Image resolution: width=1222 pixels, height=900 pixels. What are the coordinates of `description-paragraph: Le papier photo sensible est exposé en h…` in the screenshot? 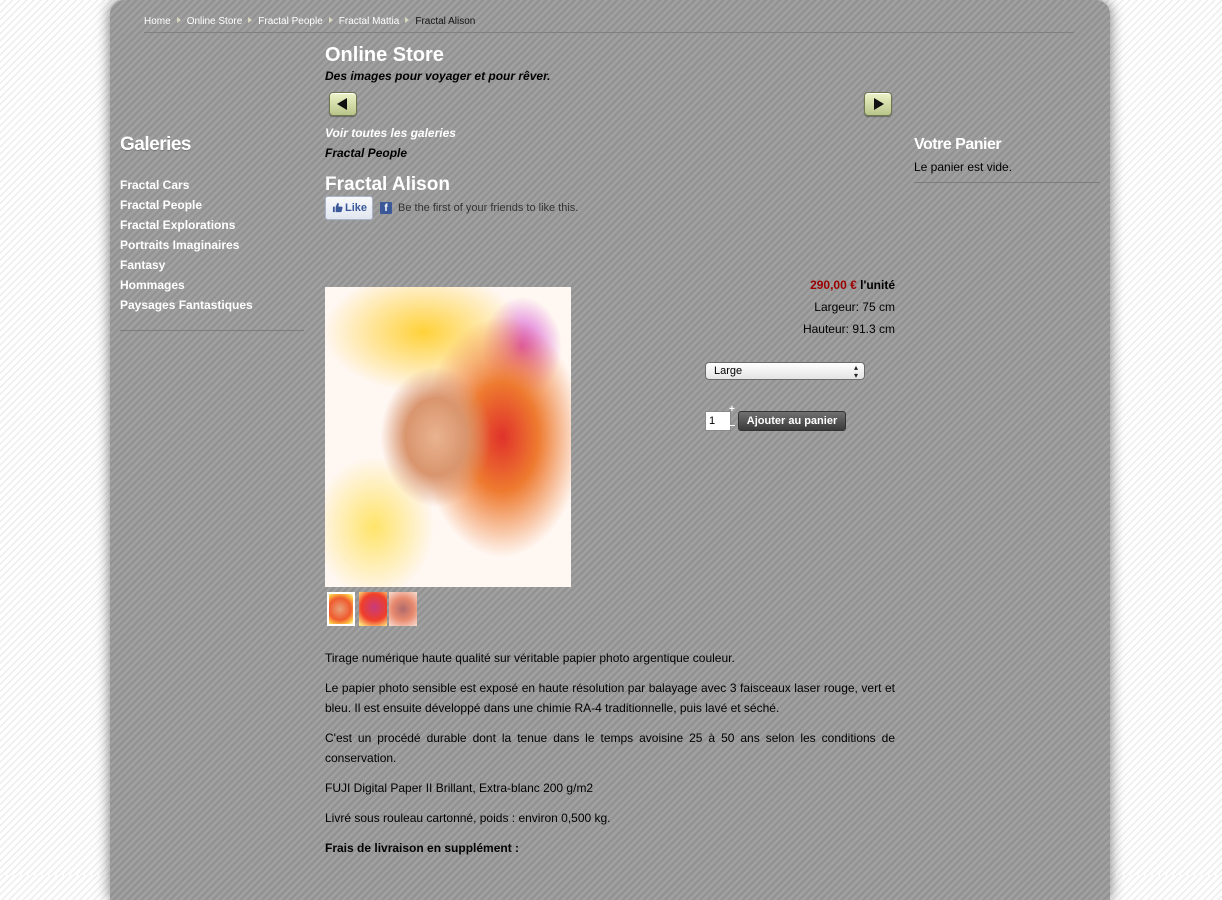 It's located at (610, 698).